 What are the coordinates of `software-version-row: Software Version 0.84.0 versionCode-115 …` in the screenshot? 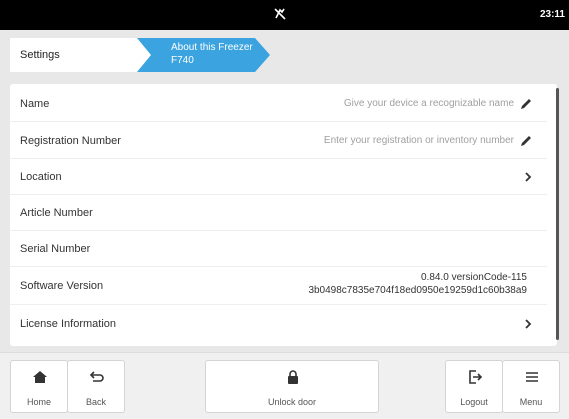 It's located at (278, 286).